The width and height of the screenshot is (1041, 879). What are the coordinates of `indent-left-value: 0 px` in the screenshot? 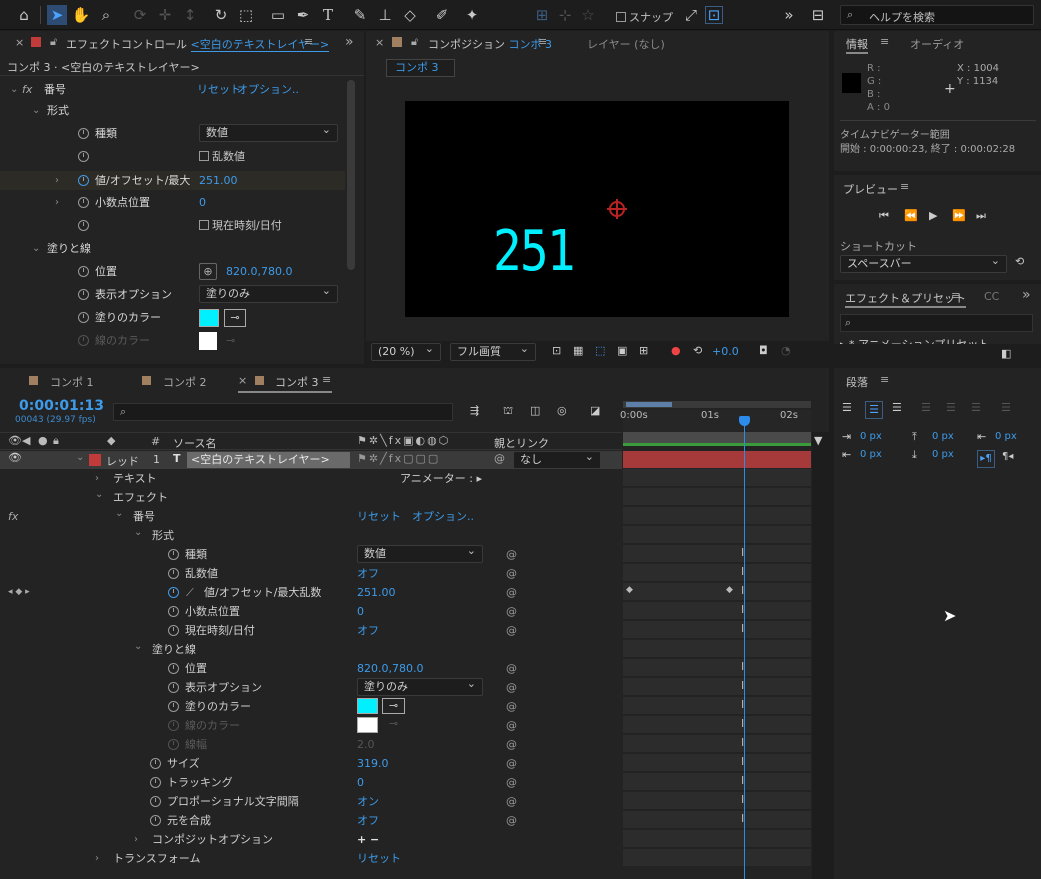 It's located at (871, 436).